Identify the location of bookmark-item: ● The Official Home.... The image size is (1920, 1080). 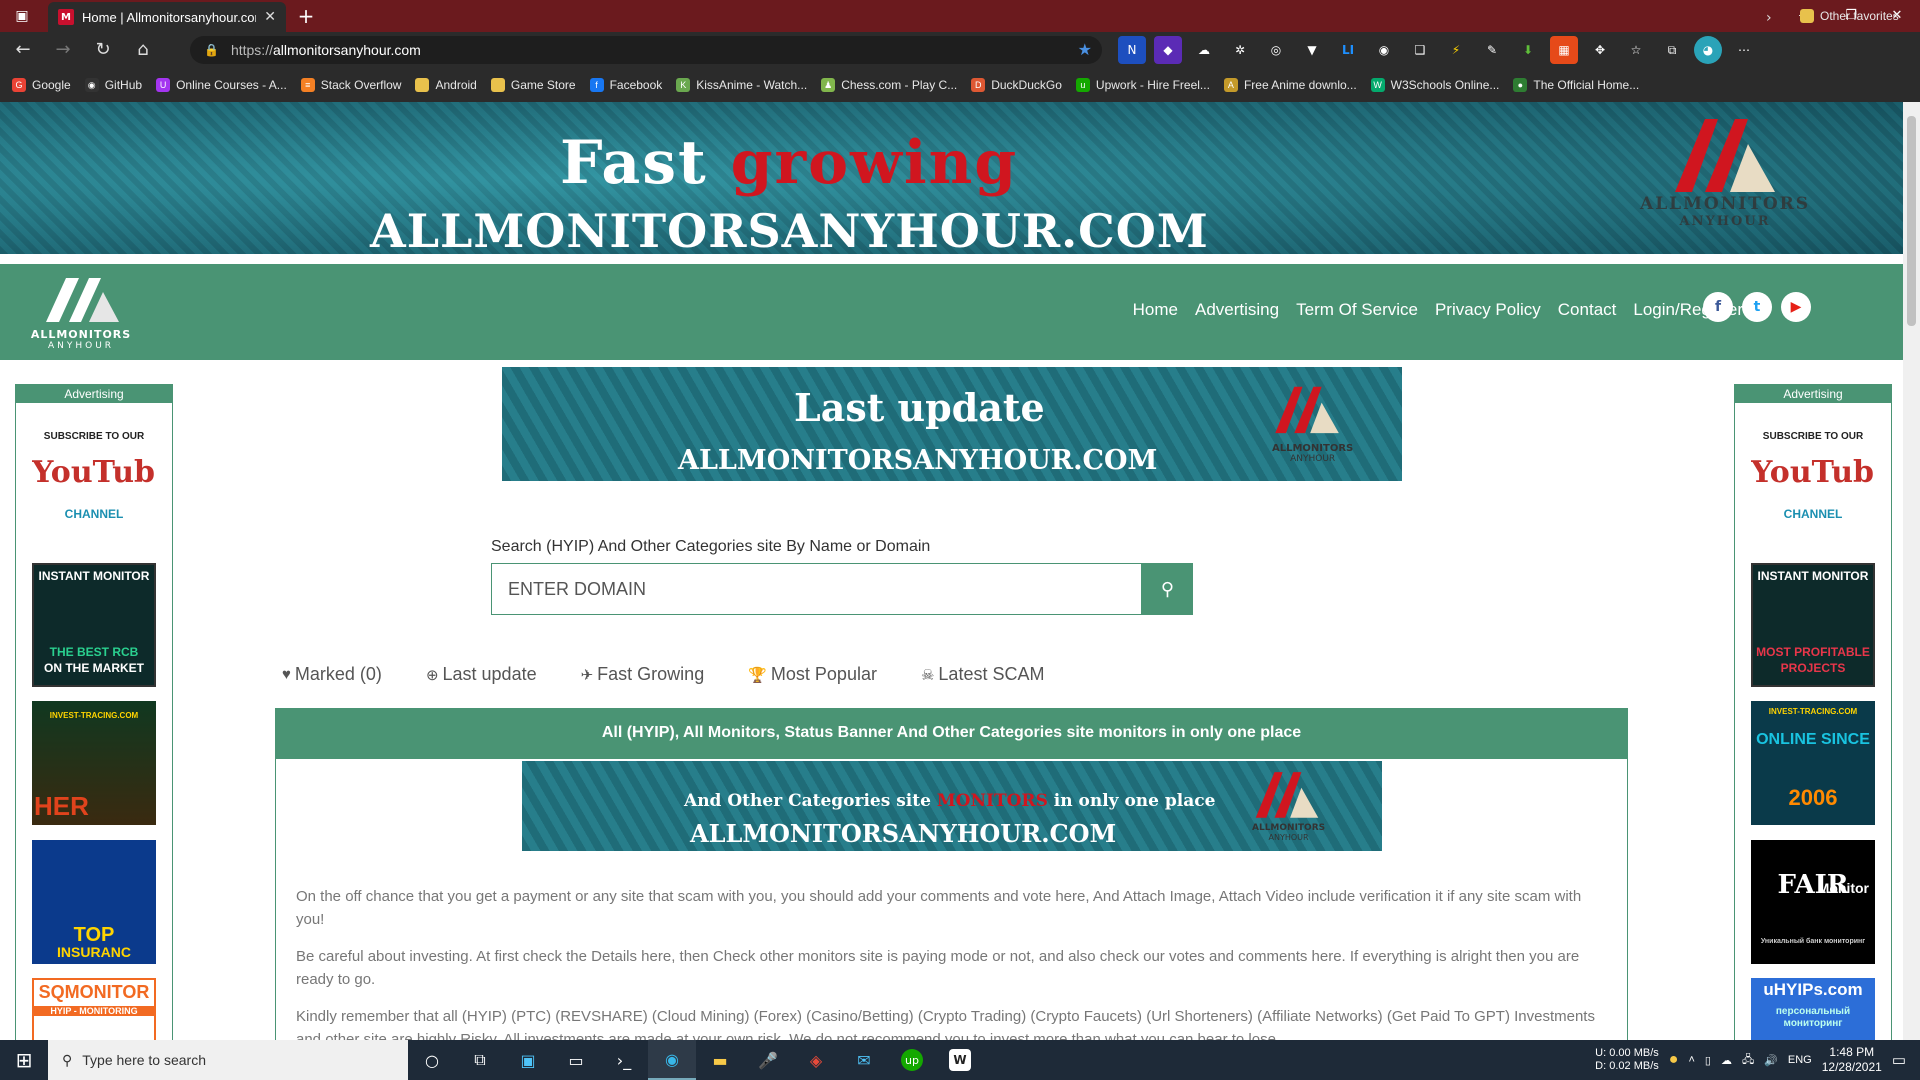
(1576, 85).